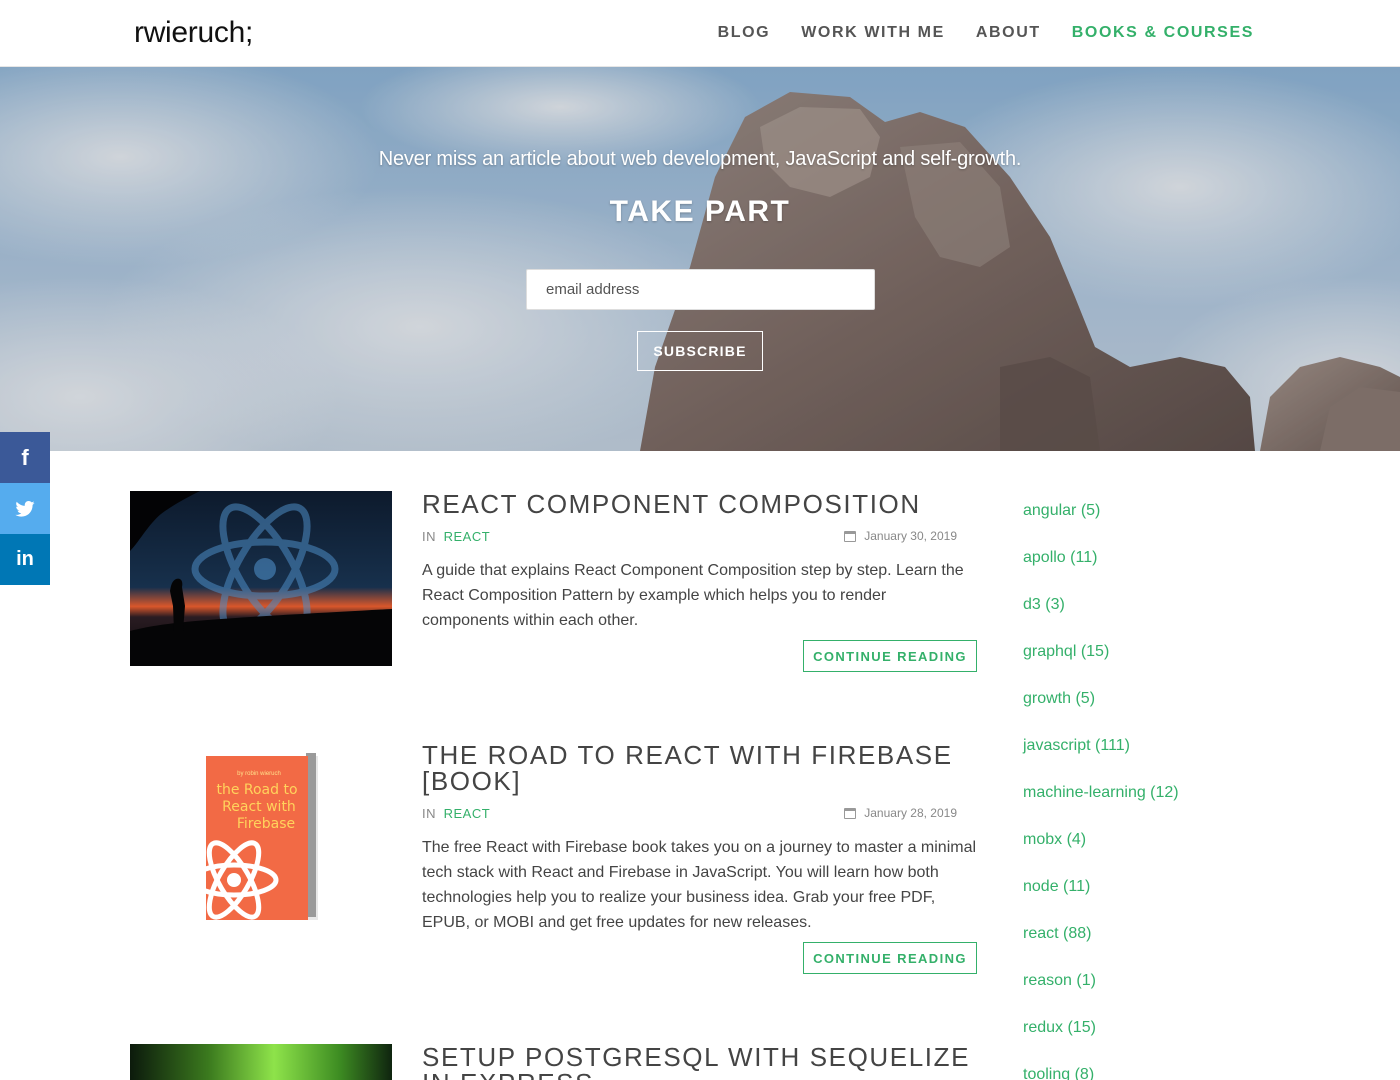  Describe the element at coordinates (699, 768) in the screenshot. I see `post-title: THE ROAD TO REACT WITH FIREBASE [BOOK]` at that location.